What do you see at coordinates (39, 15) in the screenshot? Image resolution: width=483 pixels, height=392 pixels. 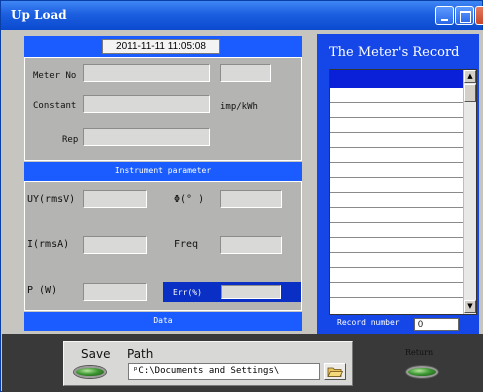 I see `window-title: Up Load` at bounding box center [39, 15].